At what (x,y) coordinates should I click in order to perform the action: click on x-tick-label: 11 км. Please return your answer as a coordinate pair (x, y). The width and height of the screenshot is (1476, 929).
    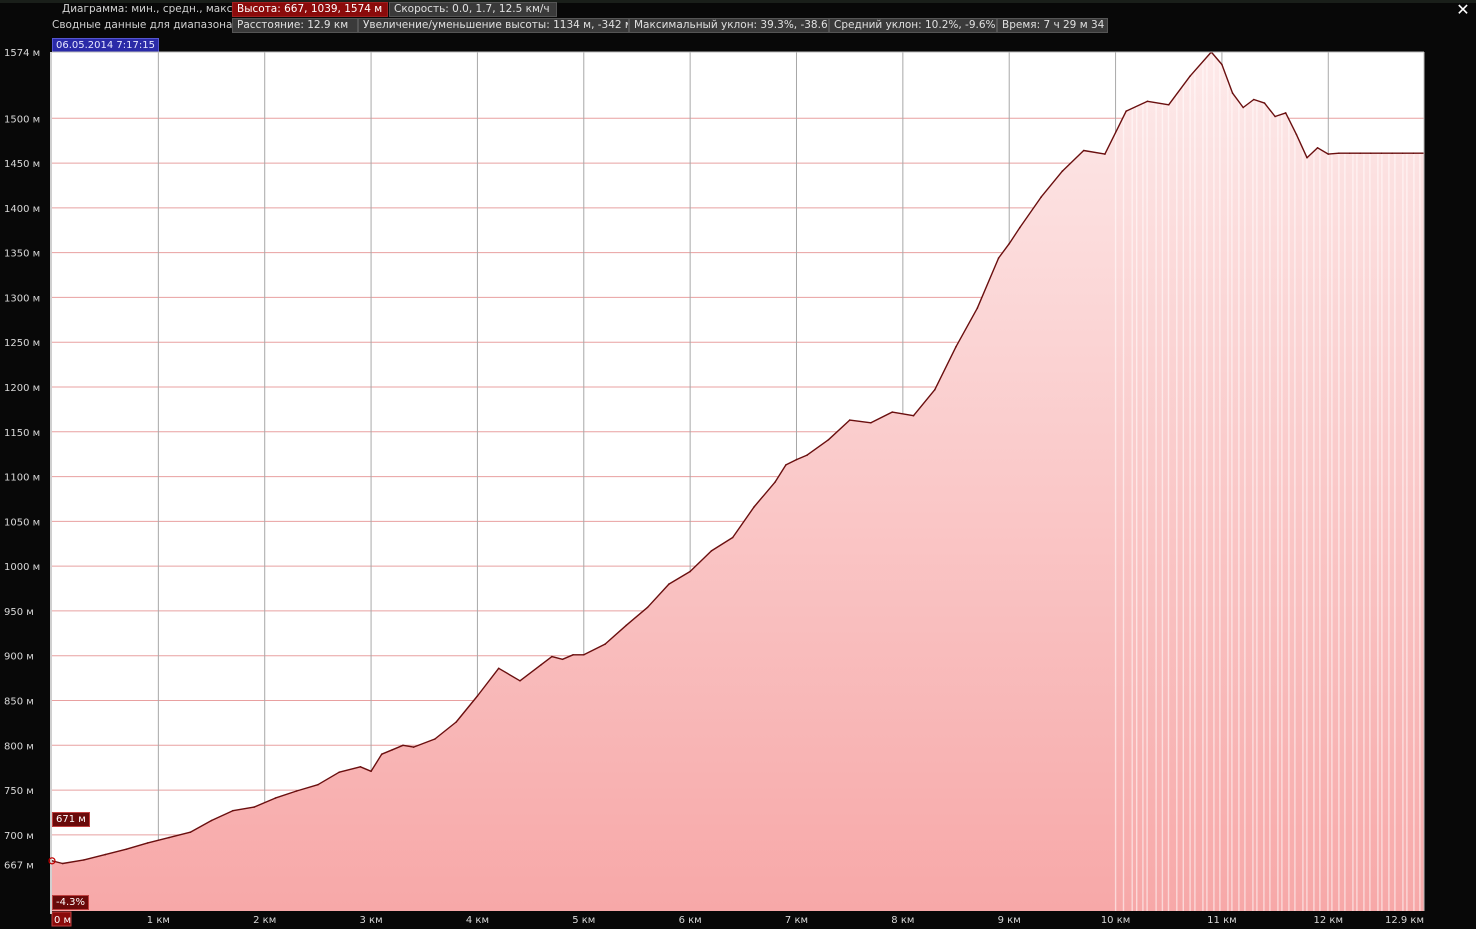
    Looking at the image, I should click on (1222, 920).